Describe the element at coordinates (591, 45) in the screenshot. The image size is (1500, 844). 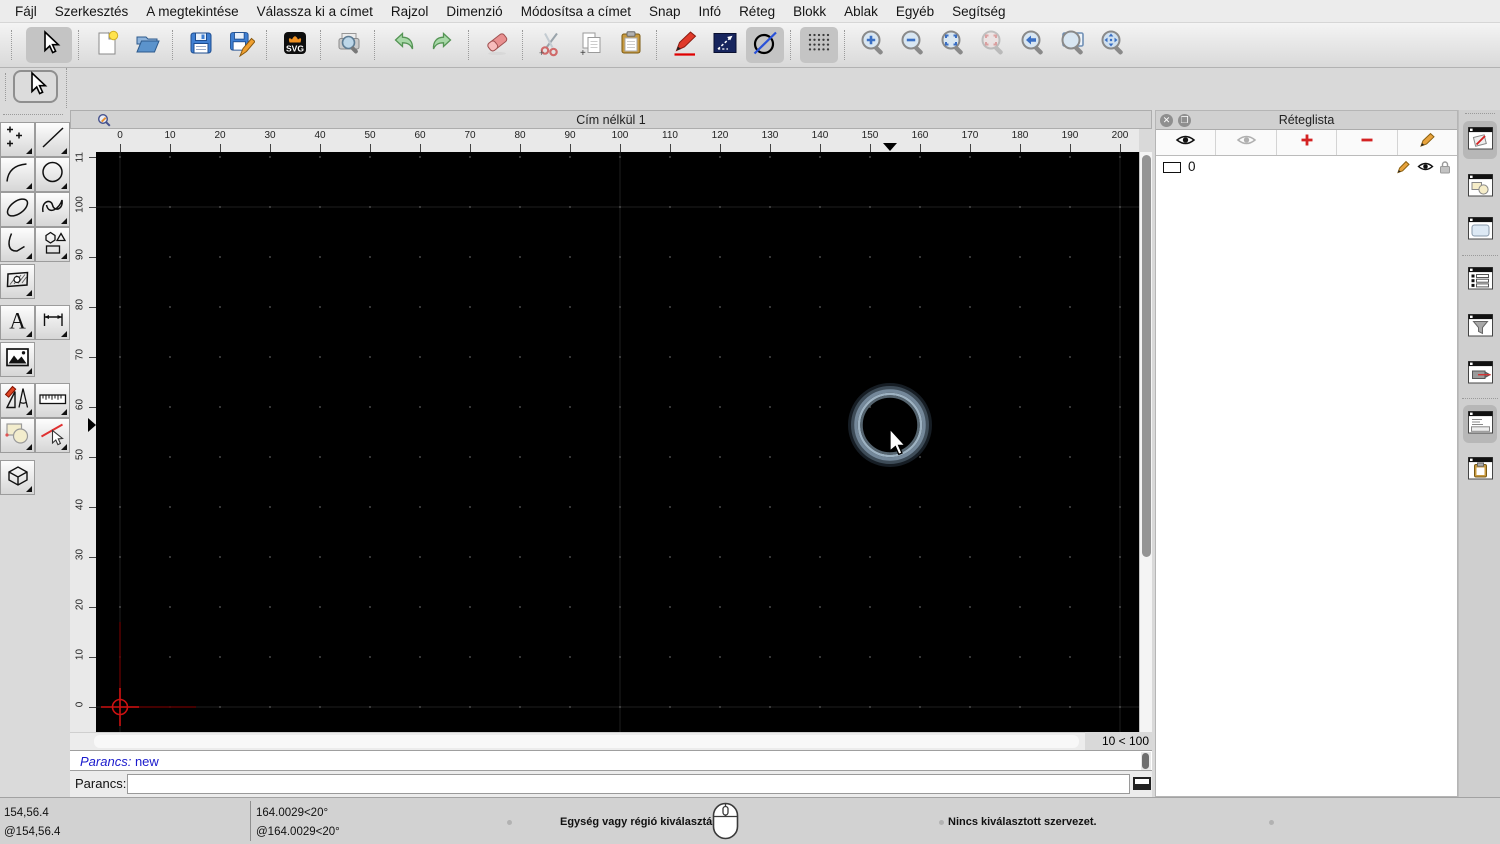
I see `toolbar-copy-button: +` at that location.